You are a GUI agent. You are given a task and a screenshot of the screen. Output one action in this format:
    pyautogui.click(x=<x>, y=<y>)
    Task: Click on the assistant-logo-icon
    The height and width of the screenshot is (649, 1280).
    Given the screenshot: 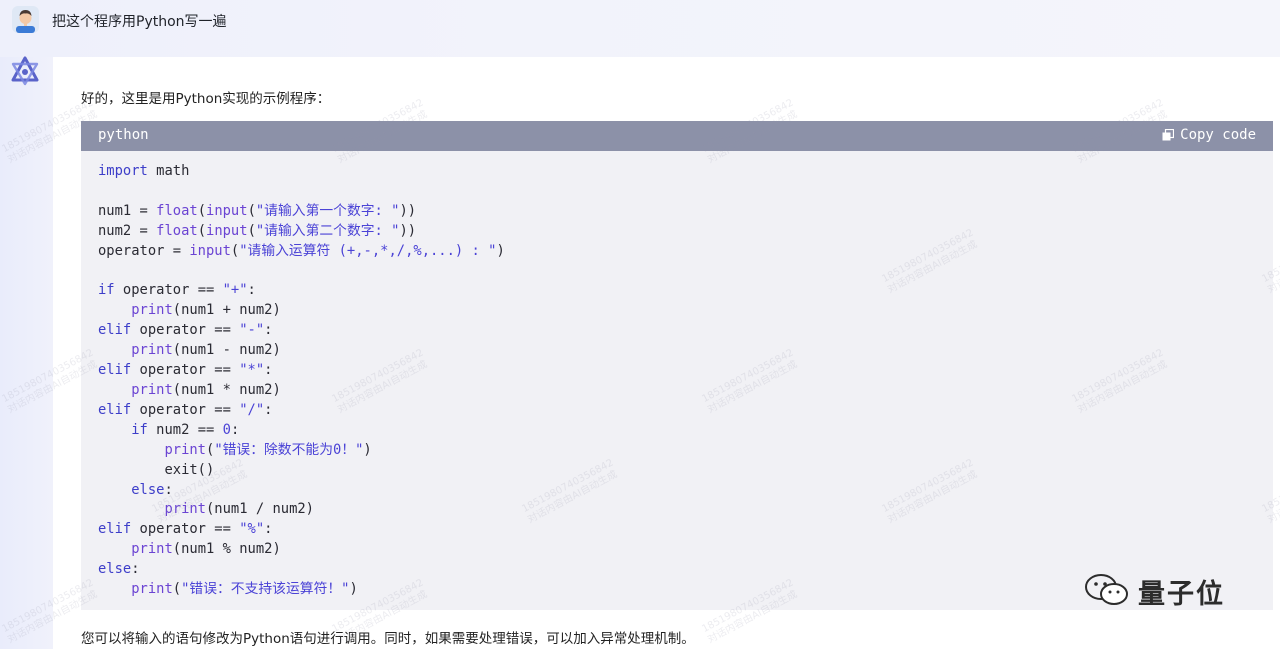 What is the action you would take?
    pyautogui.click(x=25, y=71)
    